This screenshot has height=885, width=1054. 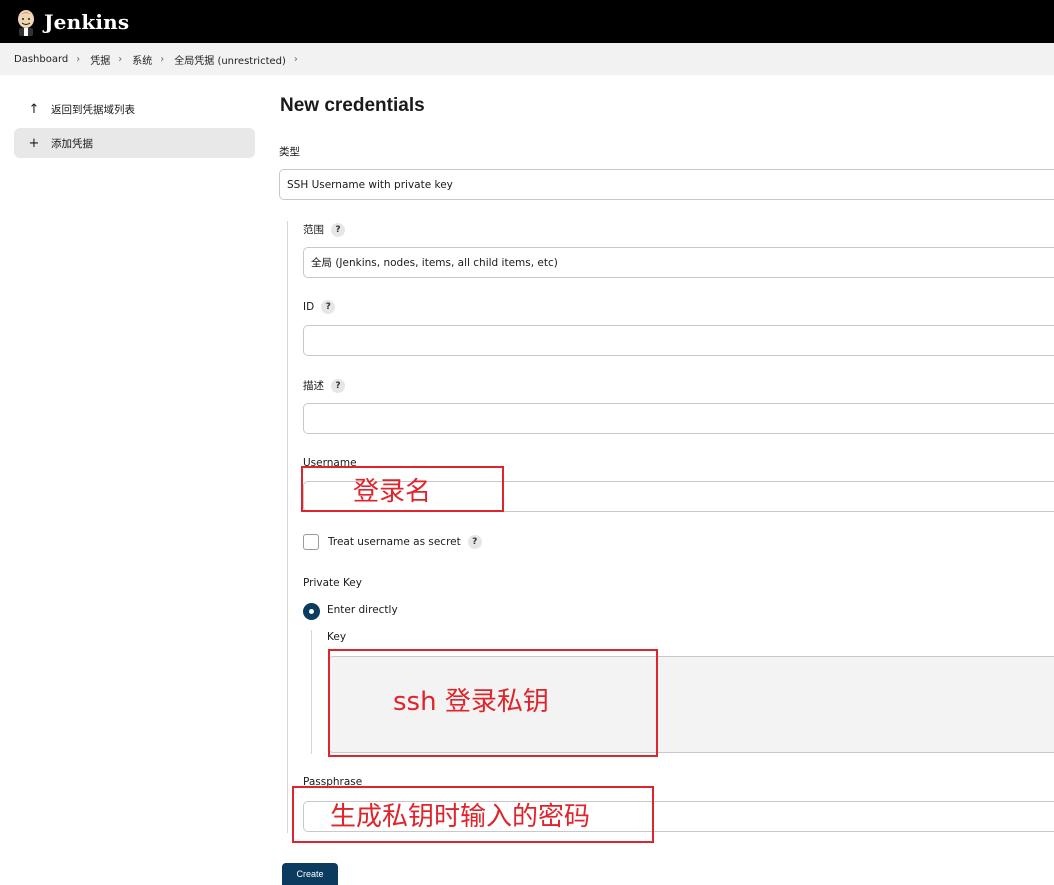 I want to click on breadcrumb-global-credentials: 全局凭据 (unrestricted), so click(x=230, y=59).